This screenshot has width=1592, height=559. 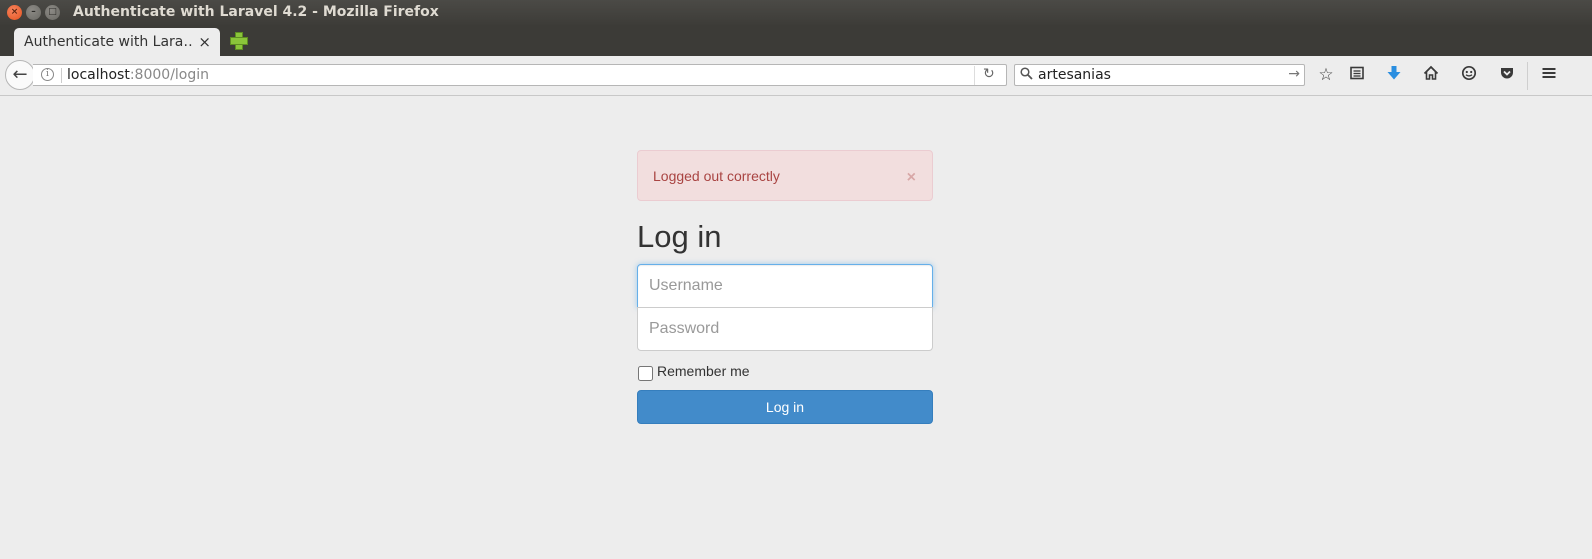 I want to click on hamburger-menu-icon, so click(x=1549, y=75).